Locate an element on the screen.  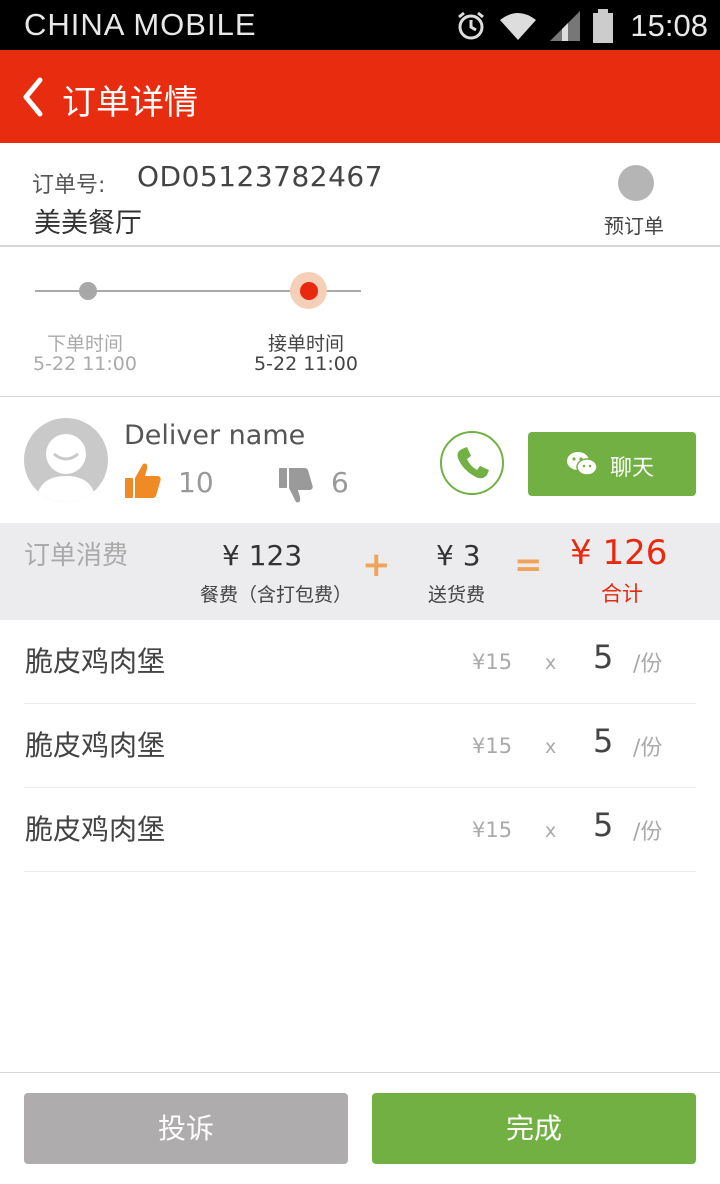
order-number-label: 订单号: is located at coordinates (69, 185).